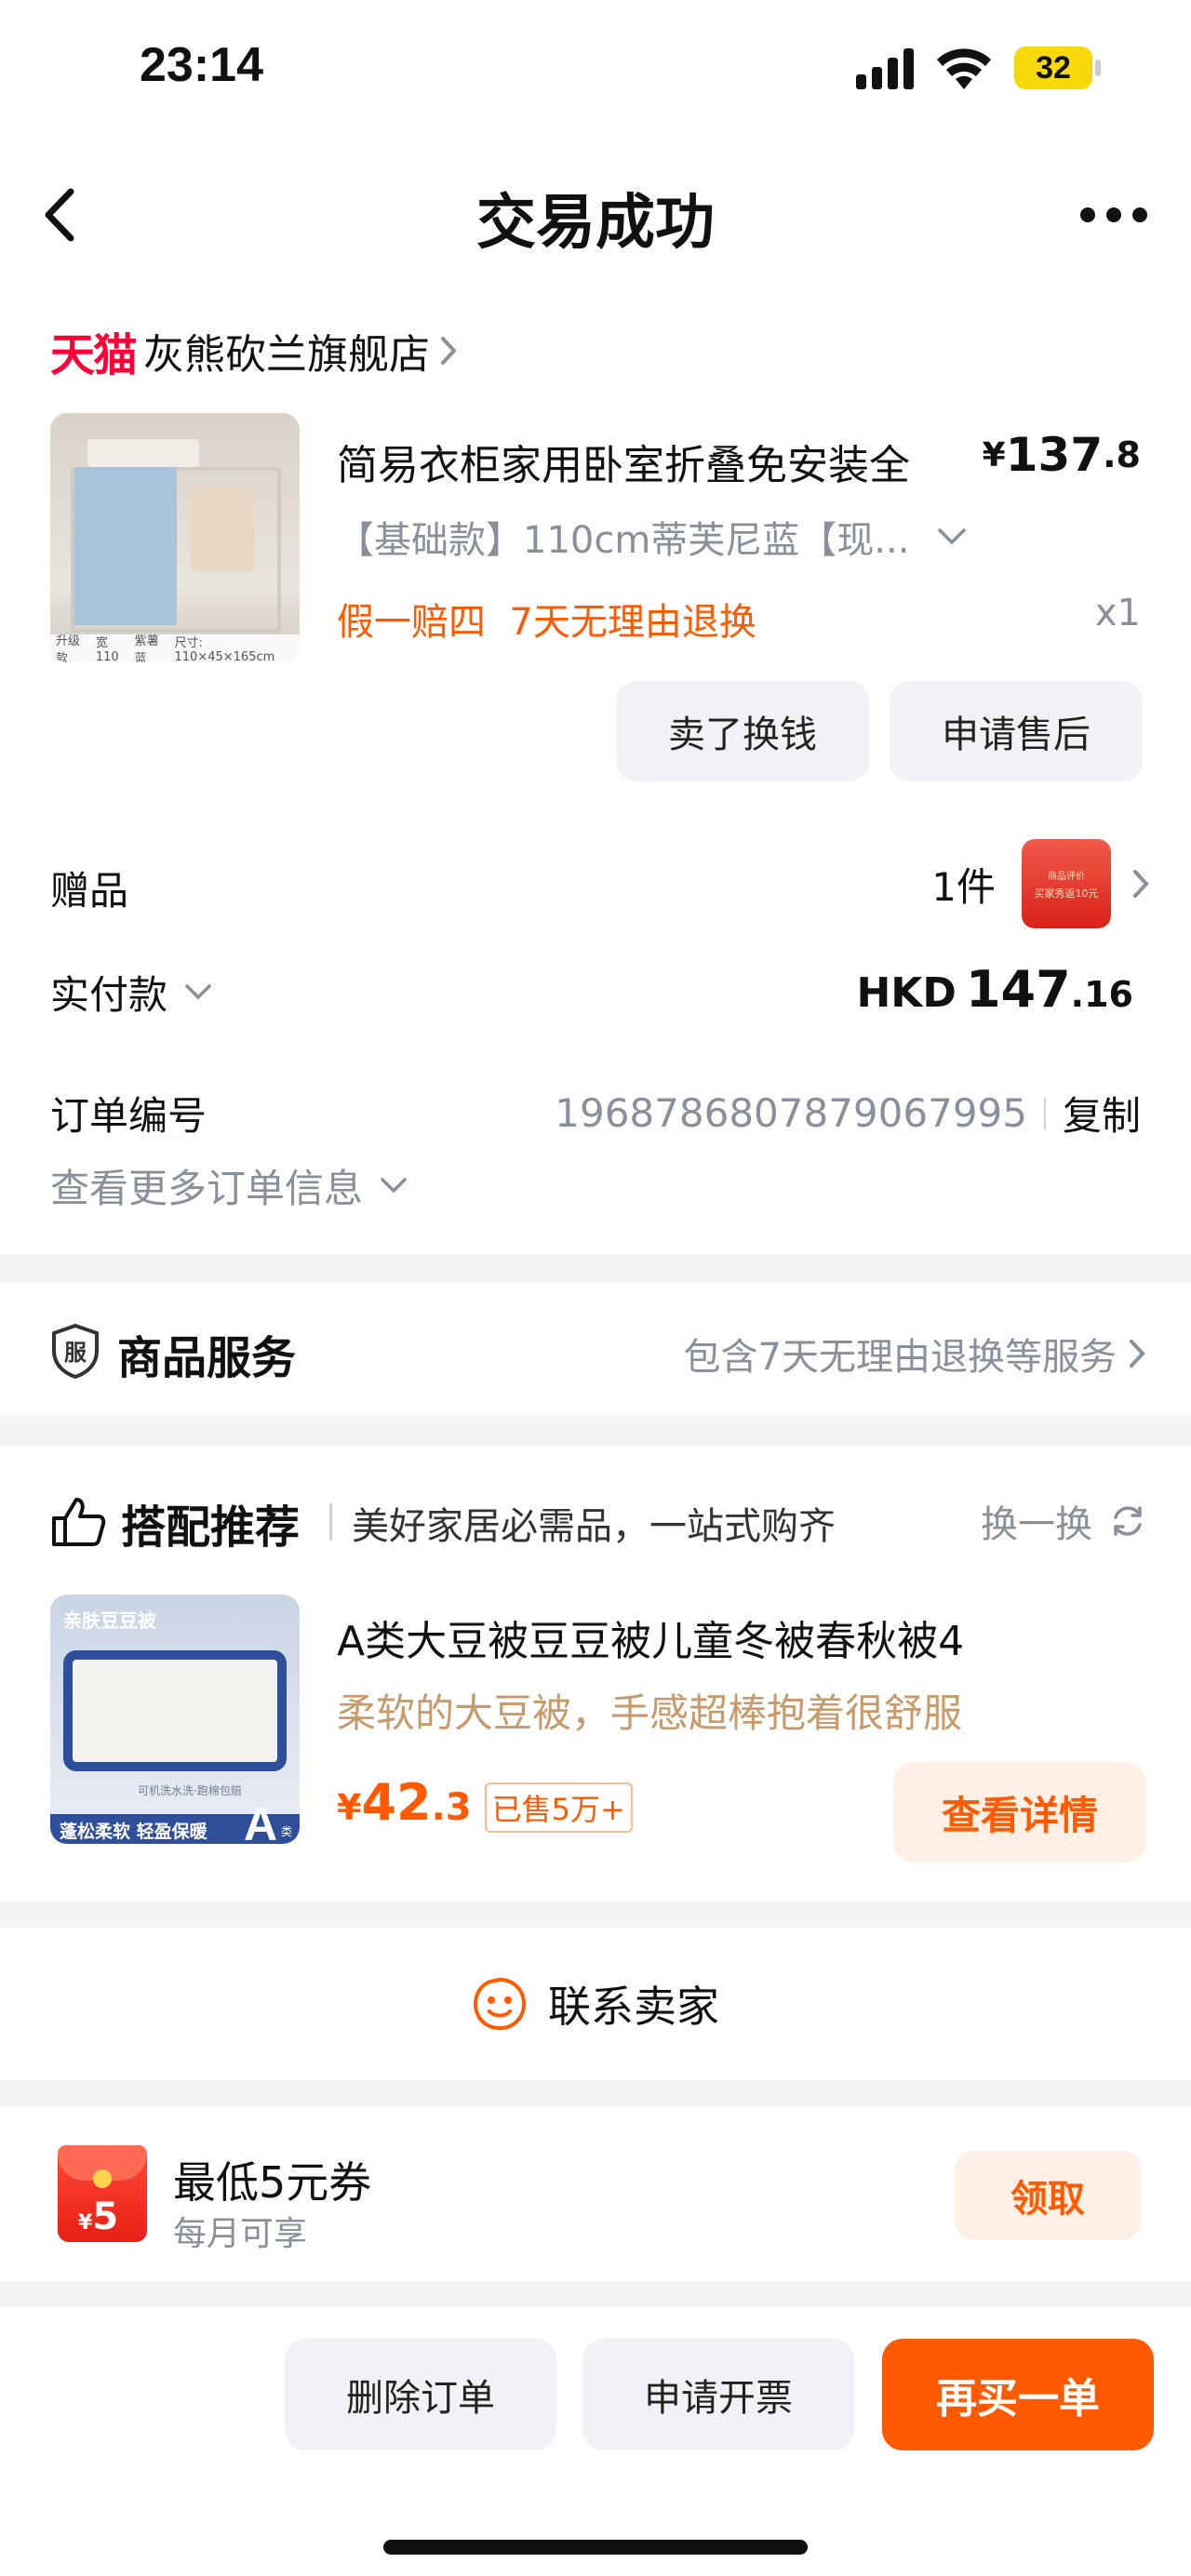  I want to click on thumb-label-3: 紫薯蓝, so click(146, 648).